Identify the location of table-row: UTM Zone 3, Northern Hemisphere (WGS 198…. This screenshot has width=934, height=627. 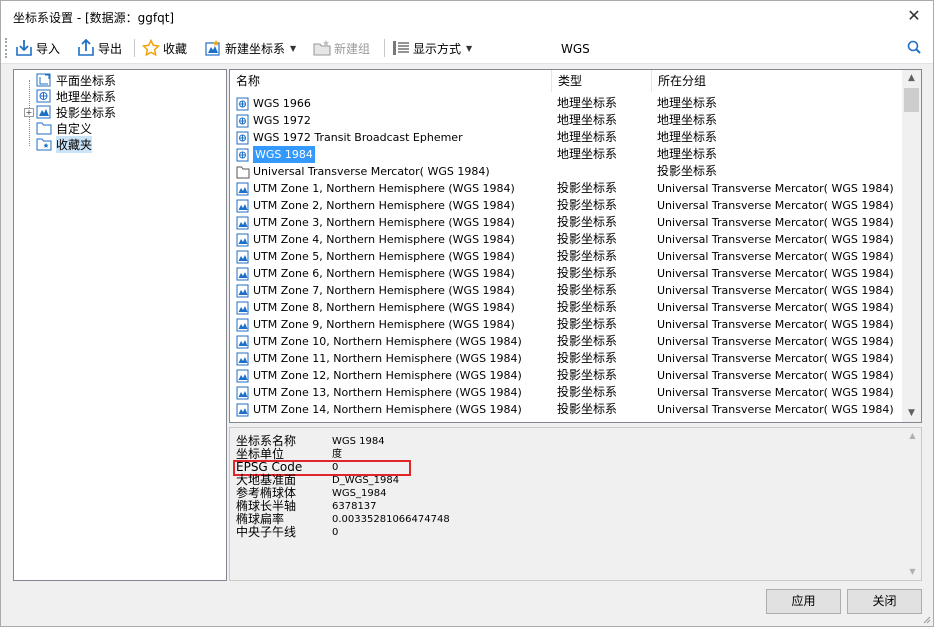
(566, 222).